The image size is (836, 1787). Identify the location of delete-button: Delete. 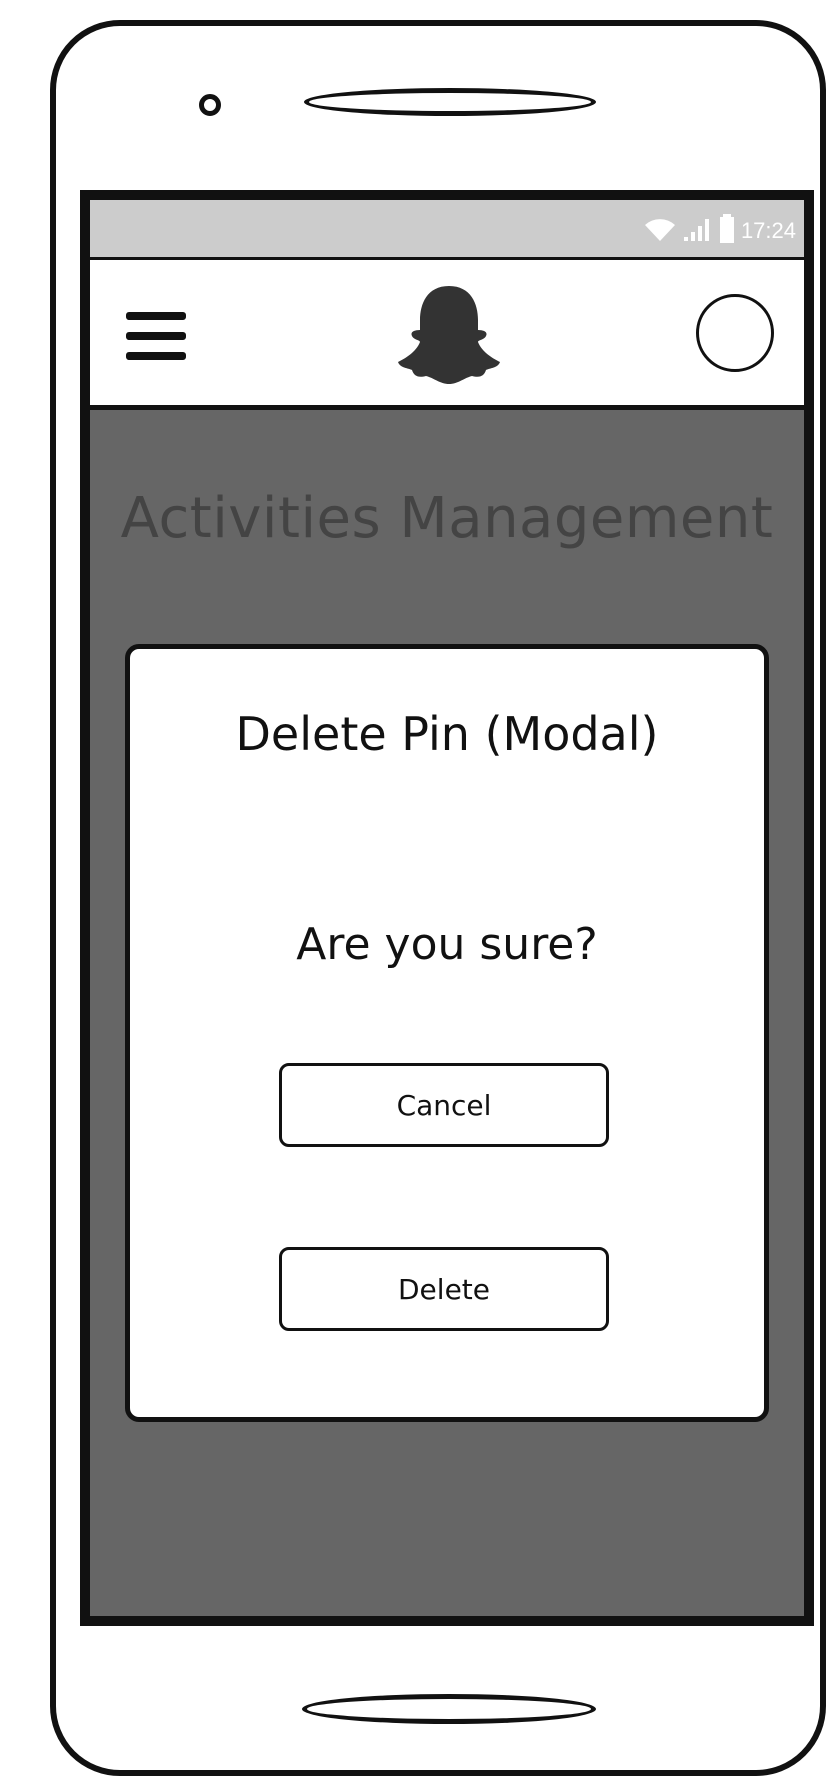
(444, 1289).